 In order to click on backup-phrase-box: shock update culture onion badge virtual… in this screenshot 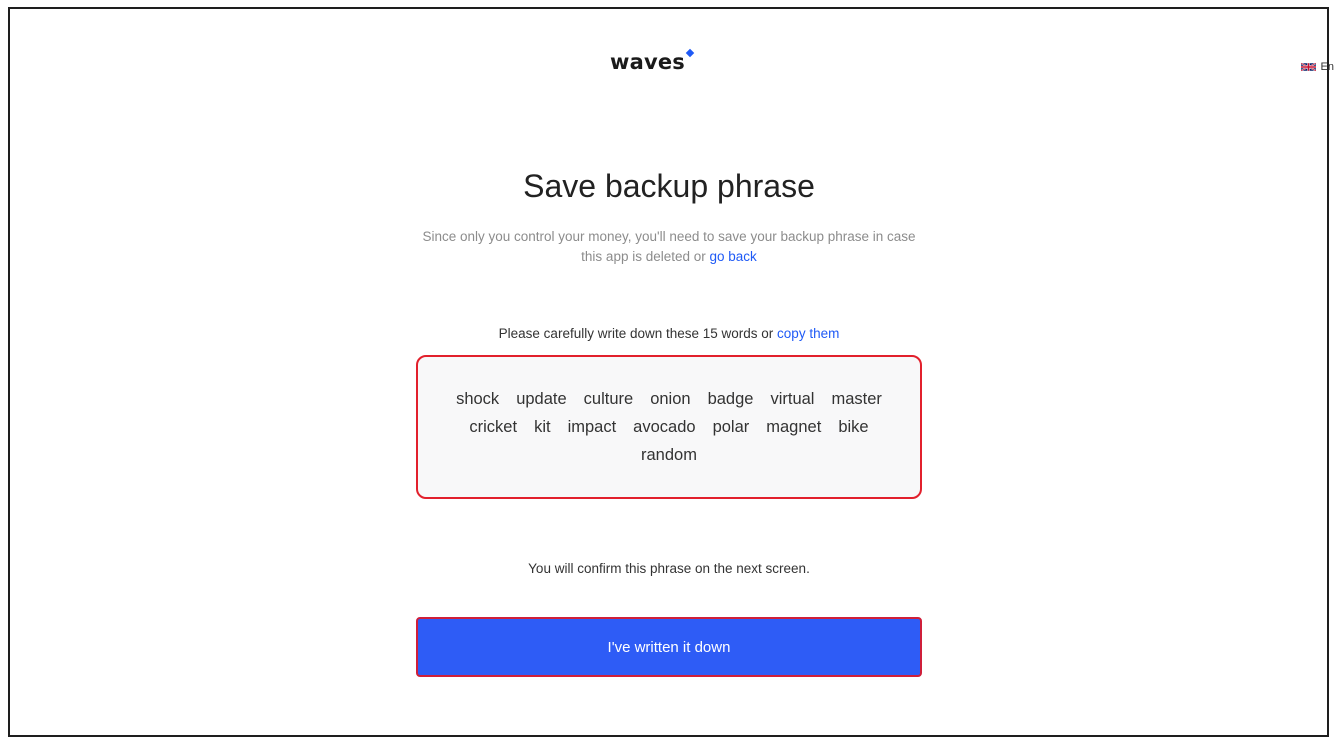, I will do `click(669, 427)`.